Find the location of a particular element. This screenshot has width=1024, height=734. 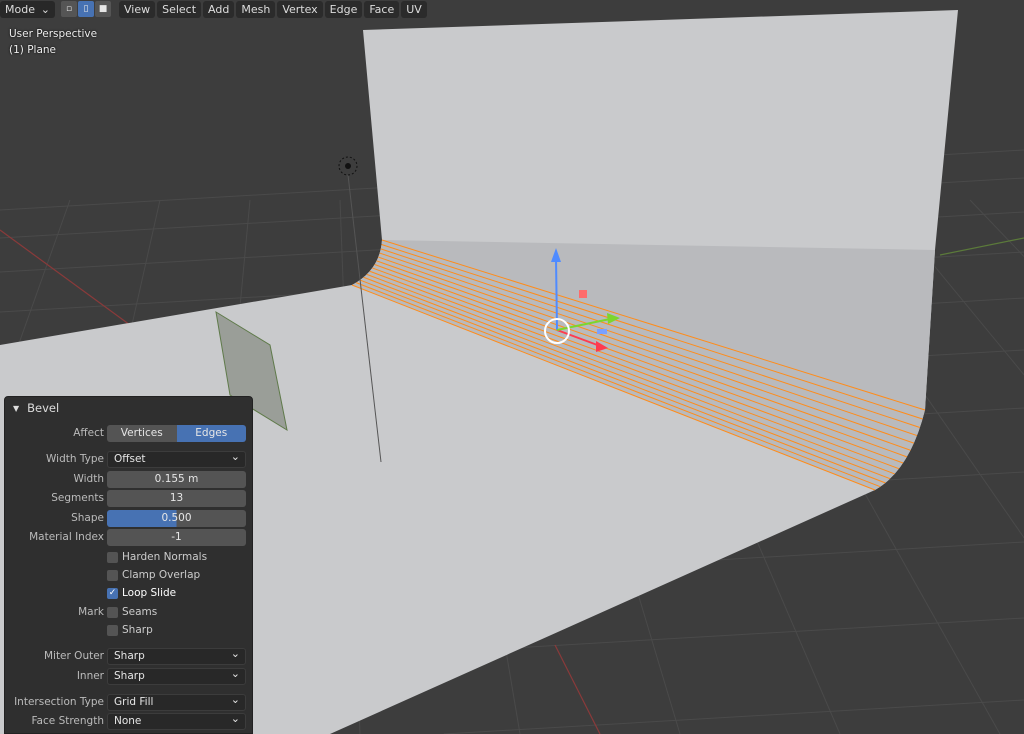

width-type-dropdown: Offset is located at coordinates (176, 458).